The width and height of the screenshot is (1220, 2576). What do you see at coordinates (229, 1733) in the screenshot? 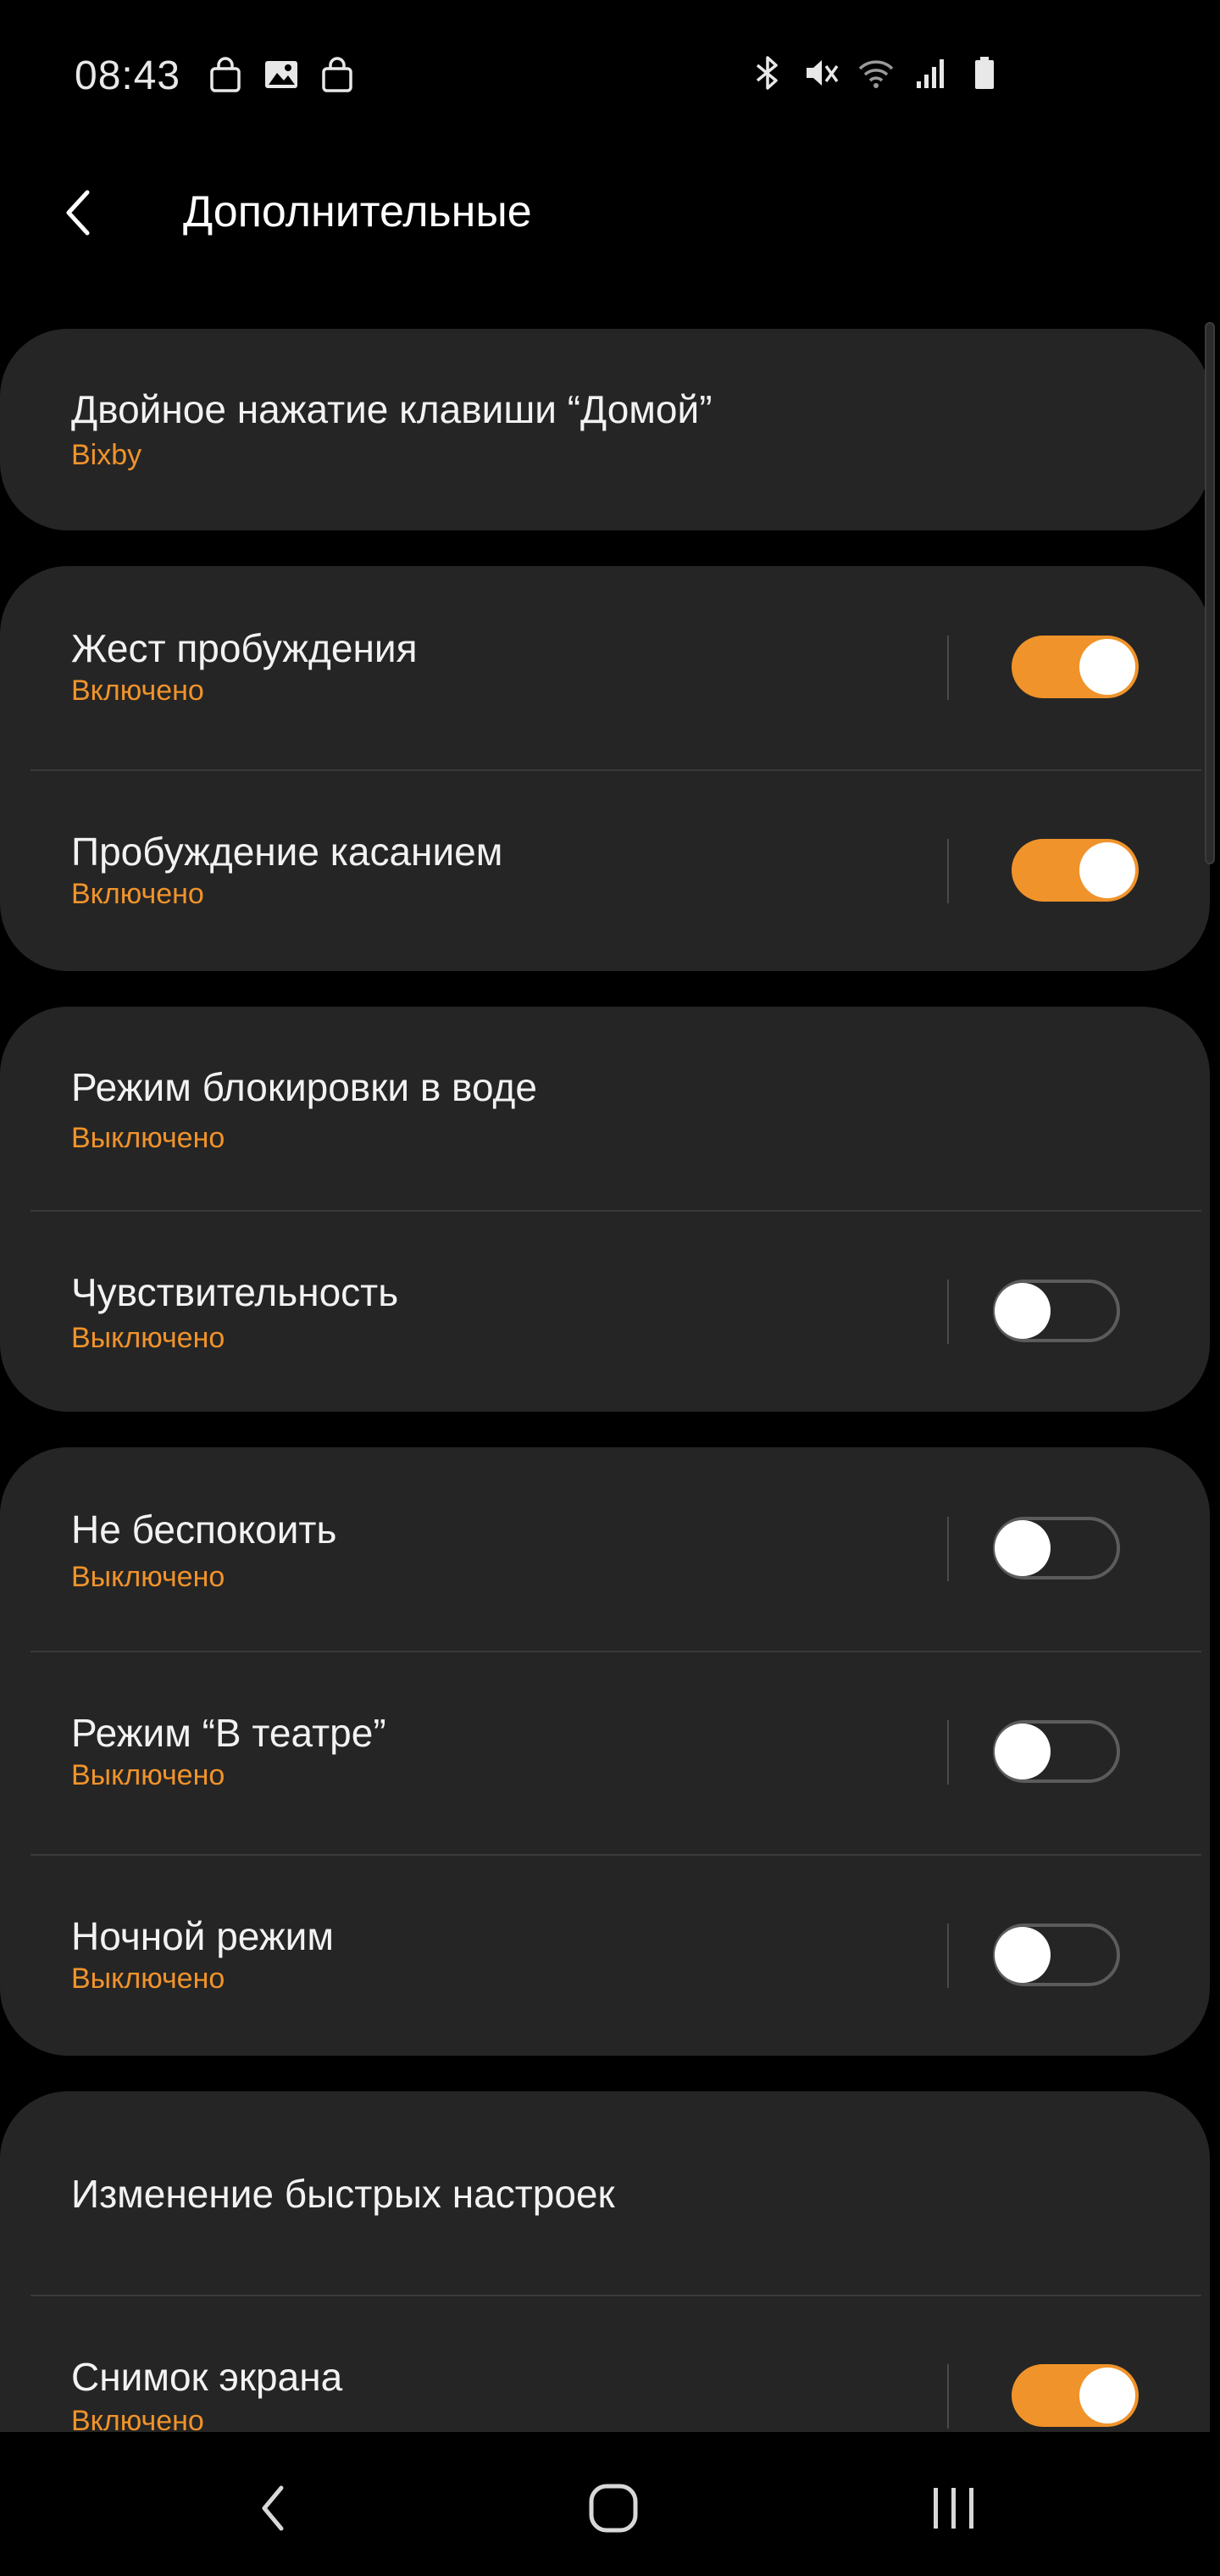
I see `row-title: Режим “В театре”` at bounding box center [229, 1733].